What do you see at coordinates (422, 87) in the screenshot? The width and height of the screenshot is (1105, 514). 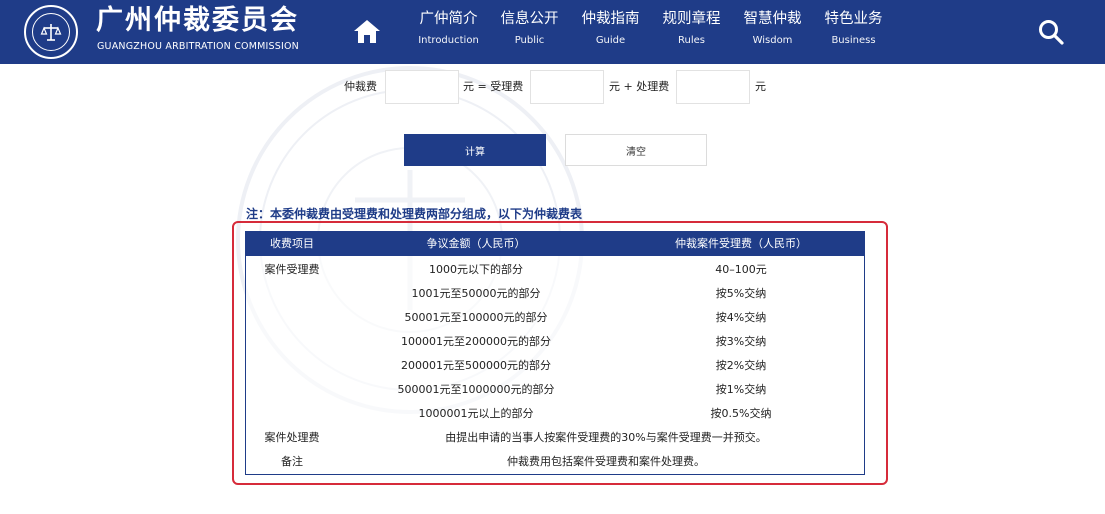 I see `arbitration-fee-input` at bounding box center [422, 87].